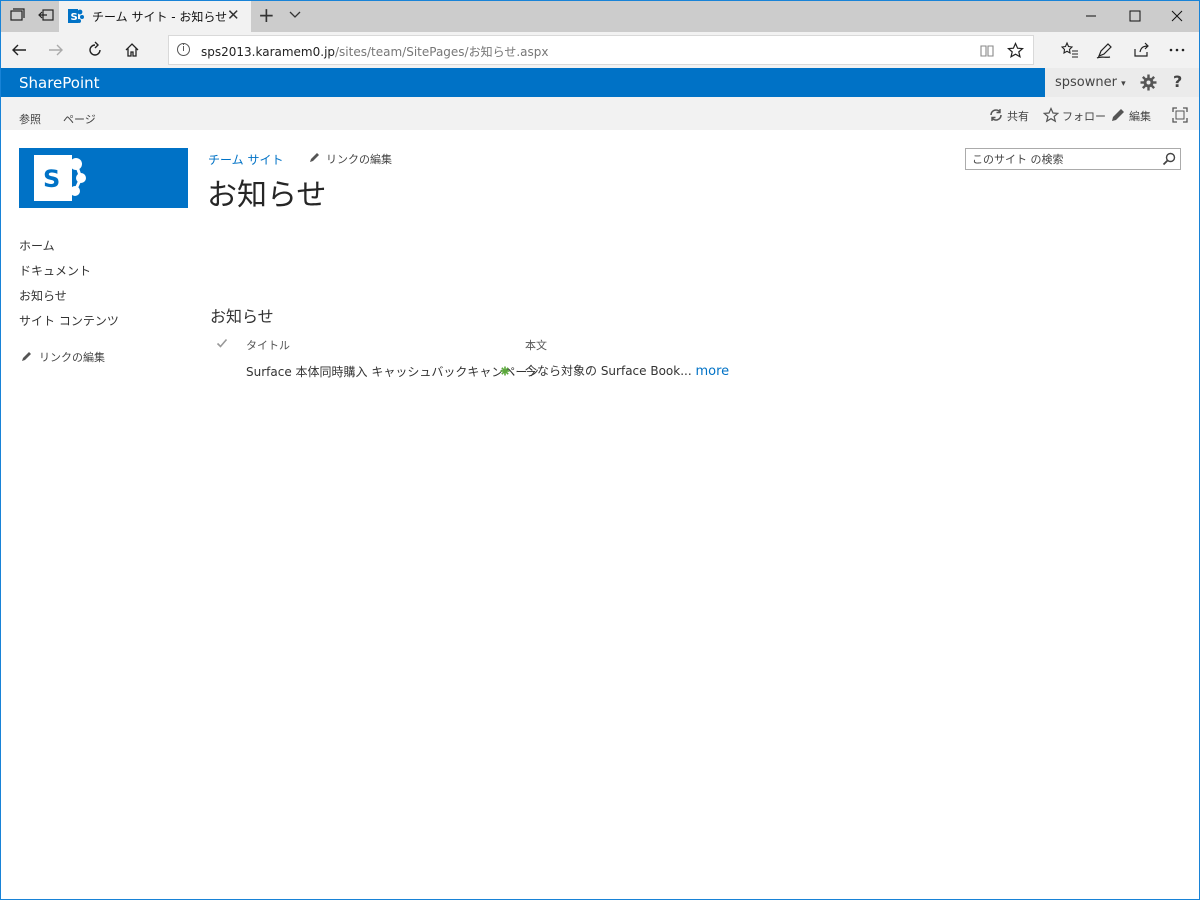 The width and height of the screenshot is (1200, 900). Describe the element at coordinates (19, 50) in the screenshot. I see `back-arrow-icon` at that location.